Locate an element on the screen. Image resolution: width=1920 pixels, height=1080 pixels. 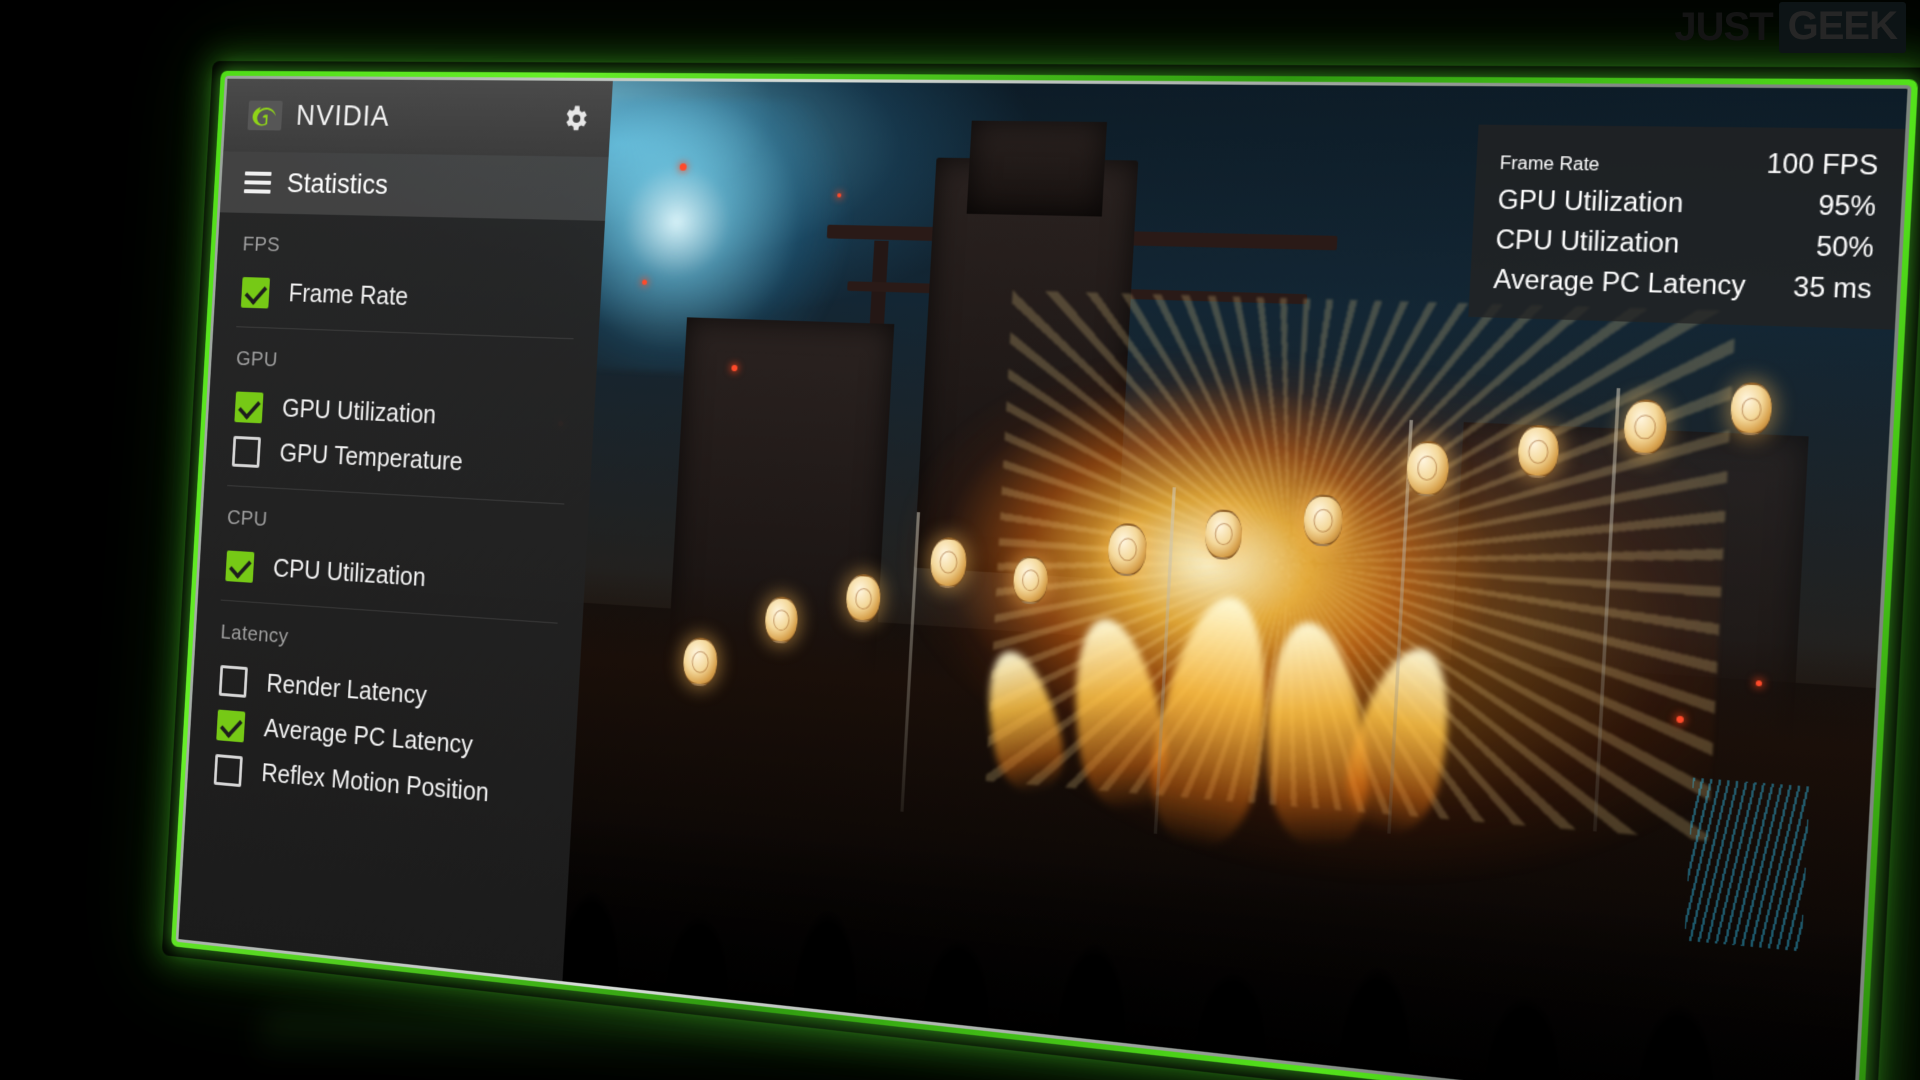
stat-value: 35 ms is located at coordinates (1832, 288).